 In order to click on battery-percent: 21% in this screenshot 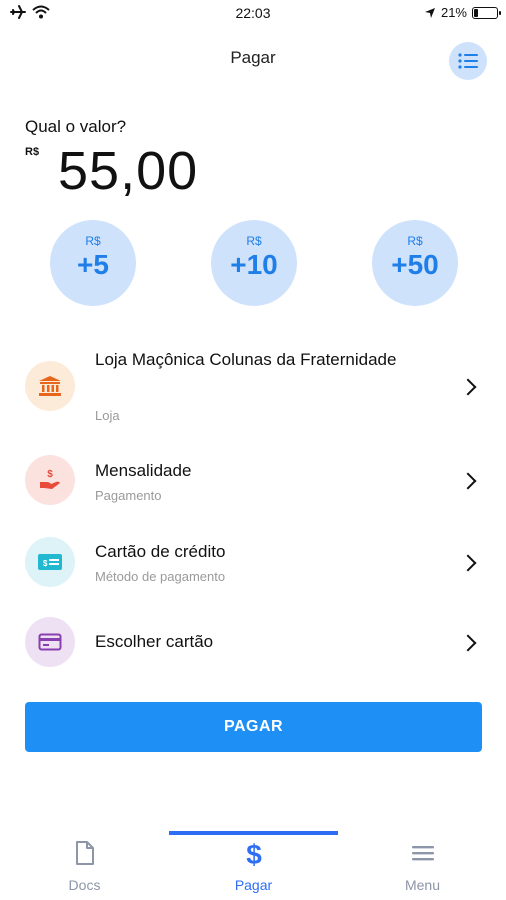, I will do `click(453, 12)`.